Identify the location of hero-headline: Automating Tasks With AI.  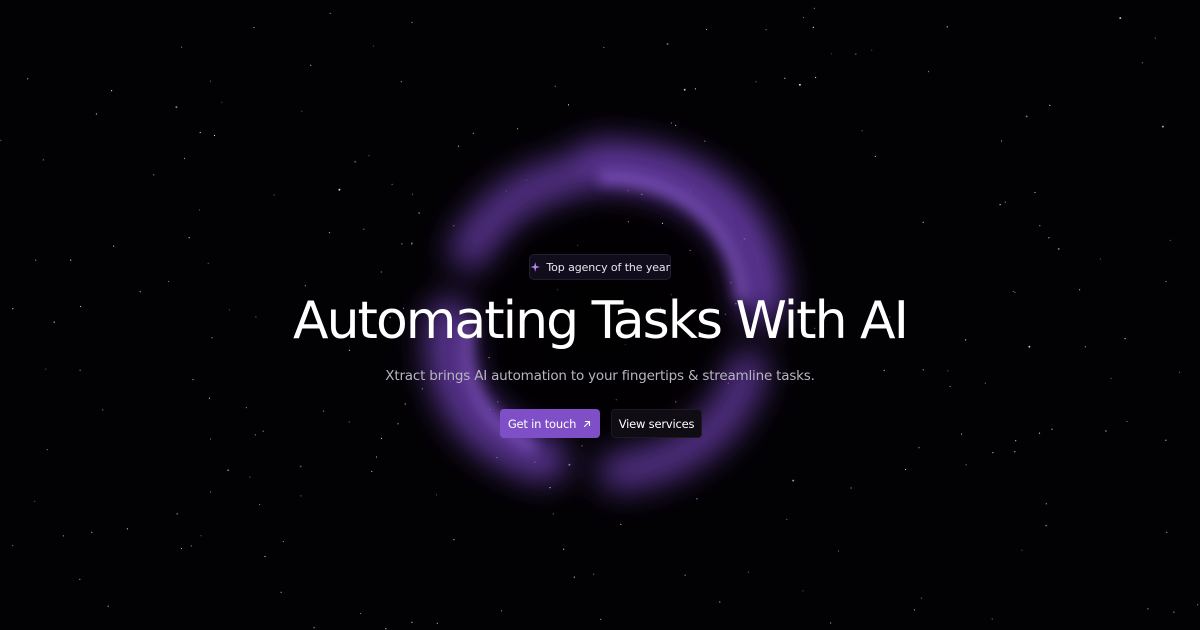
(601, 321).